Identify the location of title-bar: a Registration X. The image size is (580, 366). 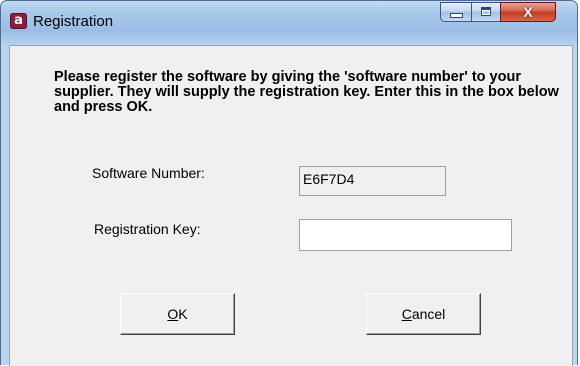
(290, 23).